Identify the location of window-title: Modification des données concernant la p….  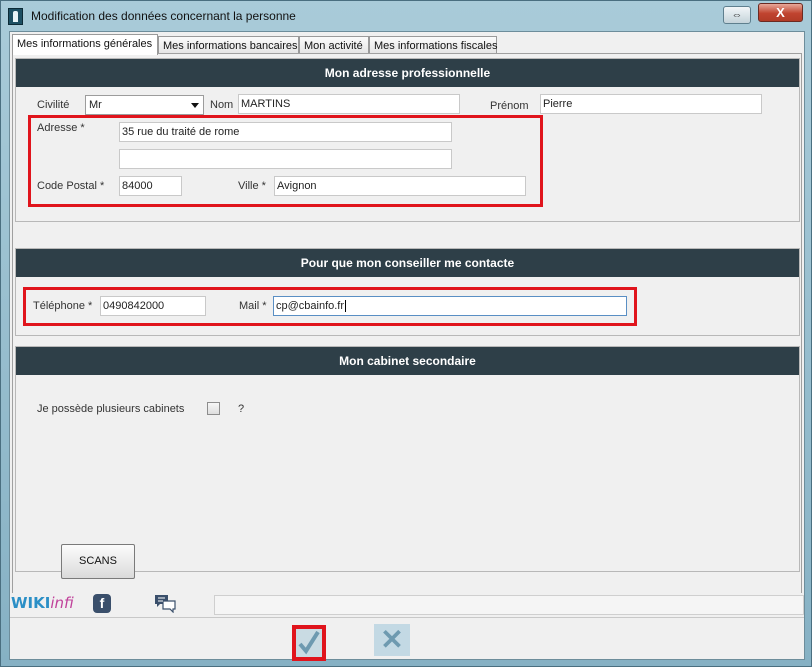
(163, 16).